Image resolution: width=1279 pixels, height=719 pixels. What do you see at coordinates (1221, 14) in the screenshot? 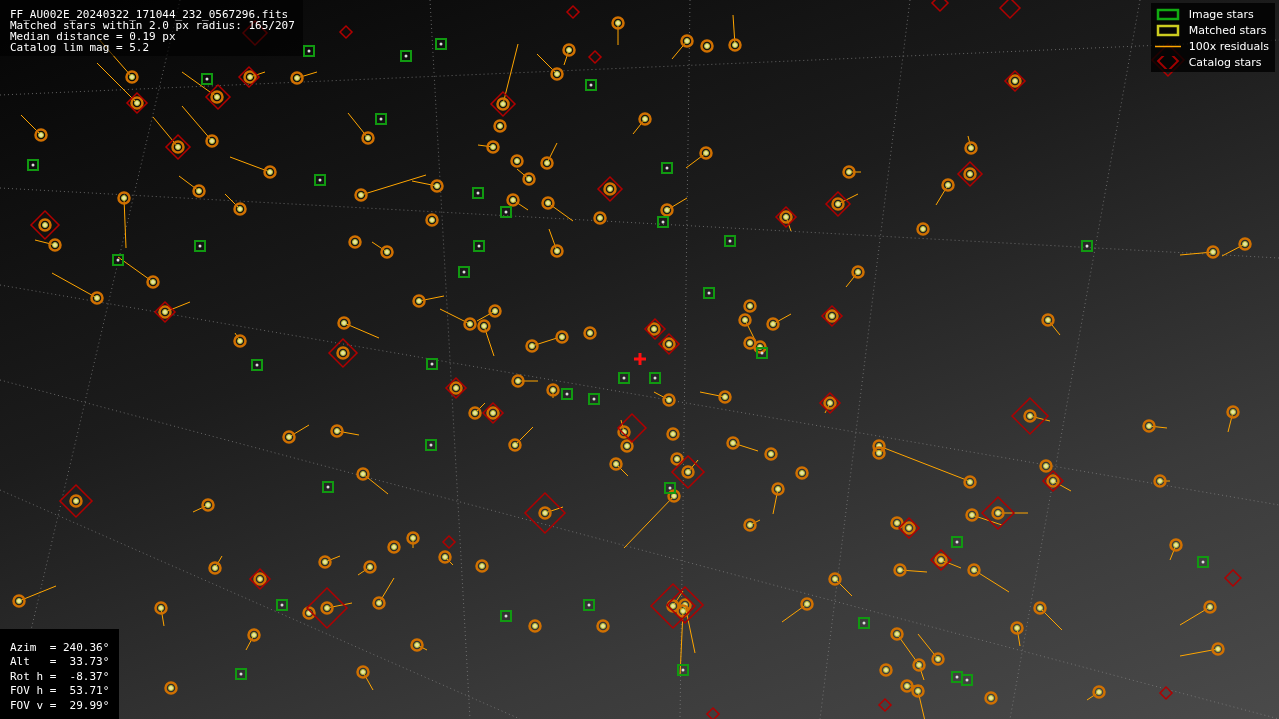
I see `legend-label: Image stars` at bounding box center [1221, 14].